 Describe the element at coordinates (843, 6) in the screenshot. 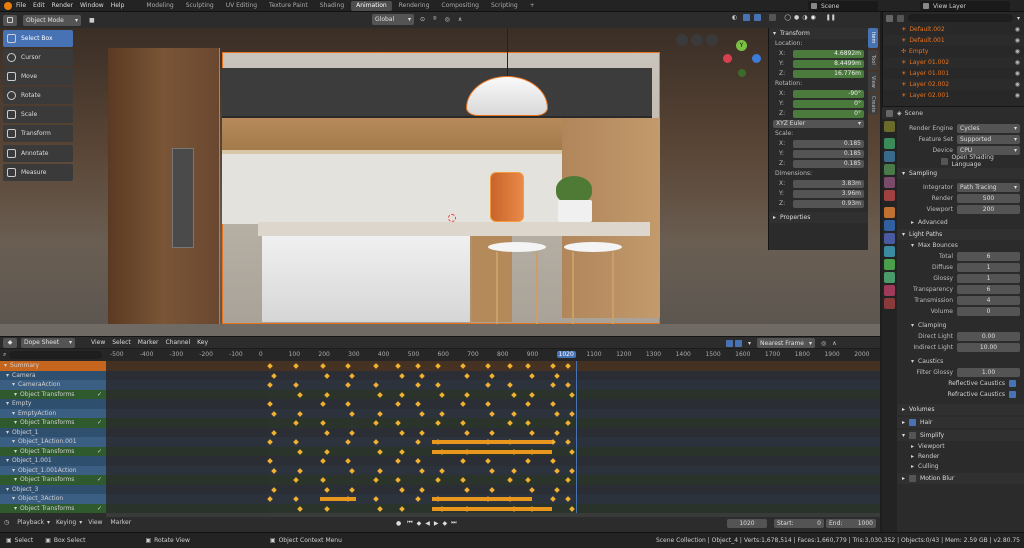

I see `scene-selector: Scene` at that location.